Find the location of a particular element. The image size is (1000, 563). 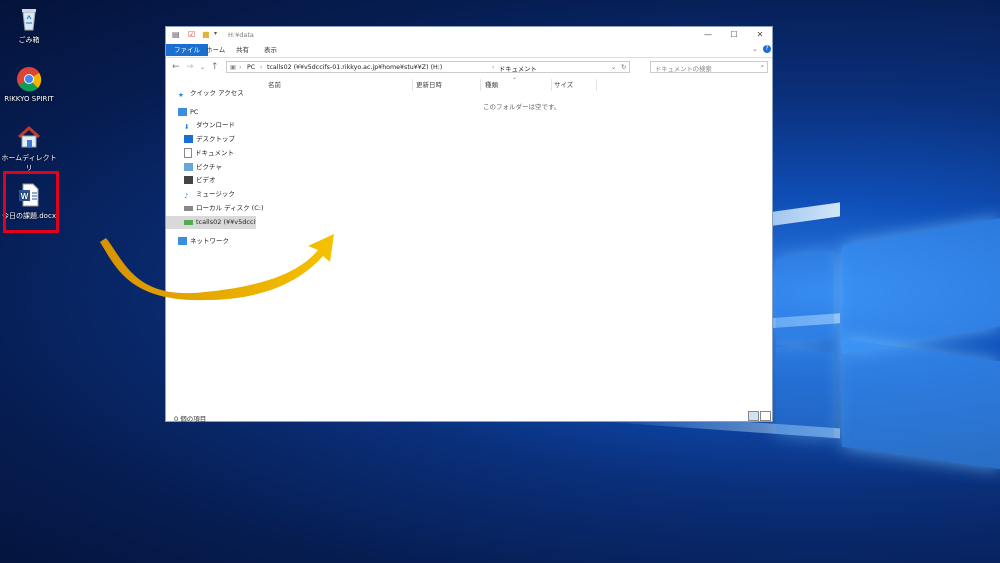

arrow-shape is located at coordinates (217, 267).